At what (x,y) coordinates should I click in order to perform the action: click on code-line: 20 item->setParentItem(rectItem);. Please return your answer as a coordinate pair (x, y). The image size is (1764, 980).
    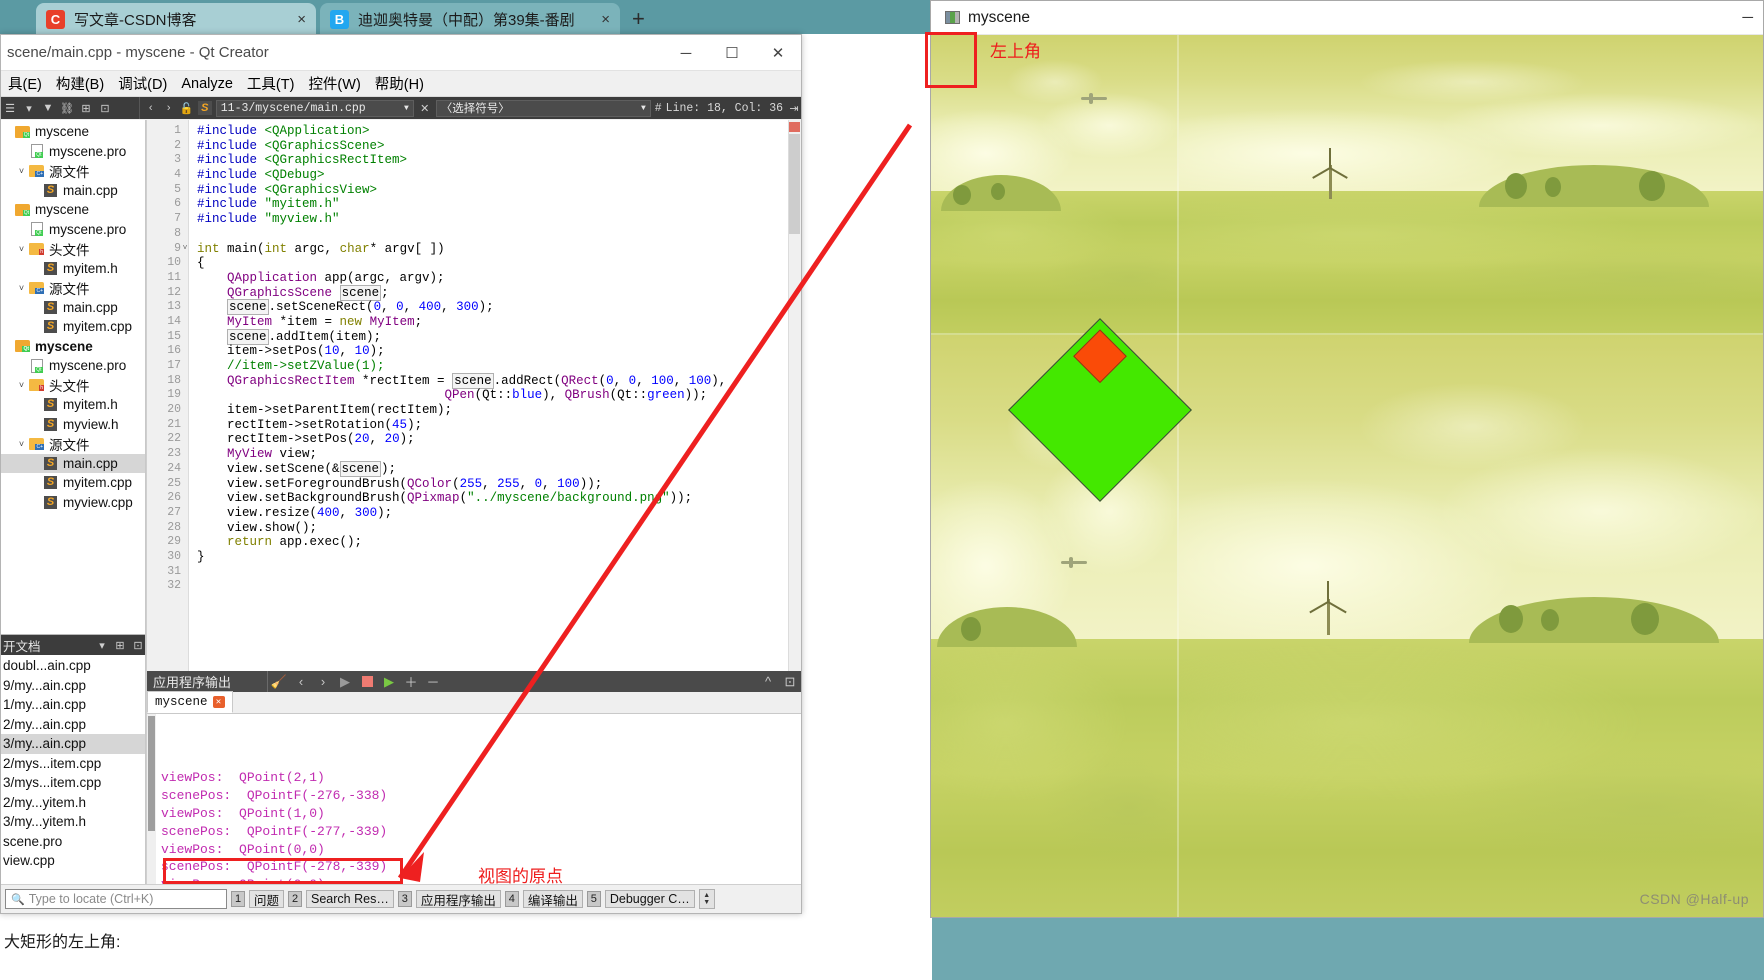
    Looking at the image, I should click on (474, 410).